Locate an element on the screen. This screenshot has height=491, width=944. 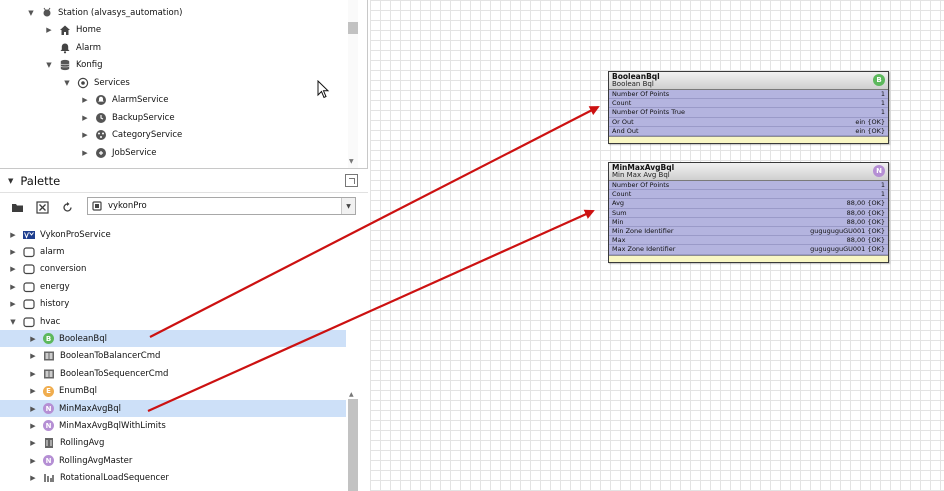
palette-scroll-up-icon: ▲ is located at coordinates (351, 394).